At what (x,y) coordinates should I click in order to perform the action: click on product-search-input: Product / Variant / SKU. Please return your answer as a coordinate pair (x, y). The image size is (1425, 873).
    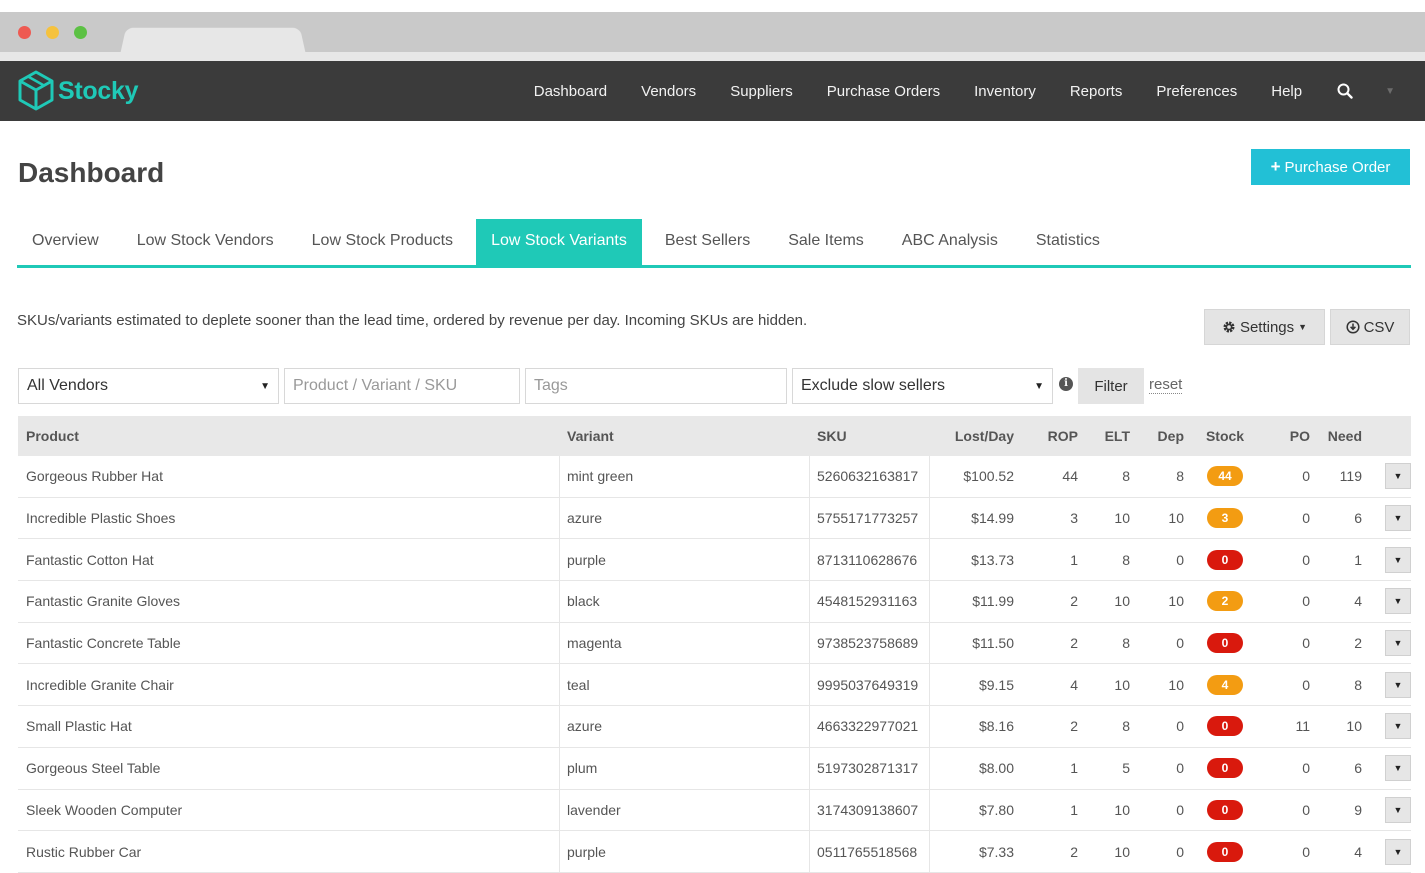
    Looking at the image, I should click on (402, 386).